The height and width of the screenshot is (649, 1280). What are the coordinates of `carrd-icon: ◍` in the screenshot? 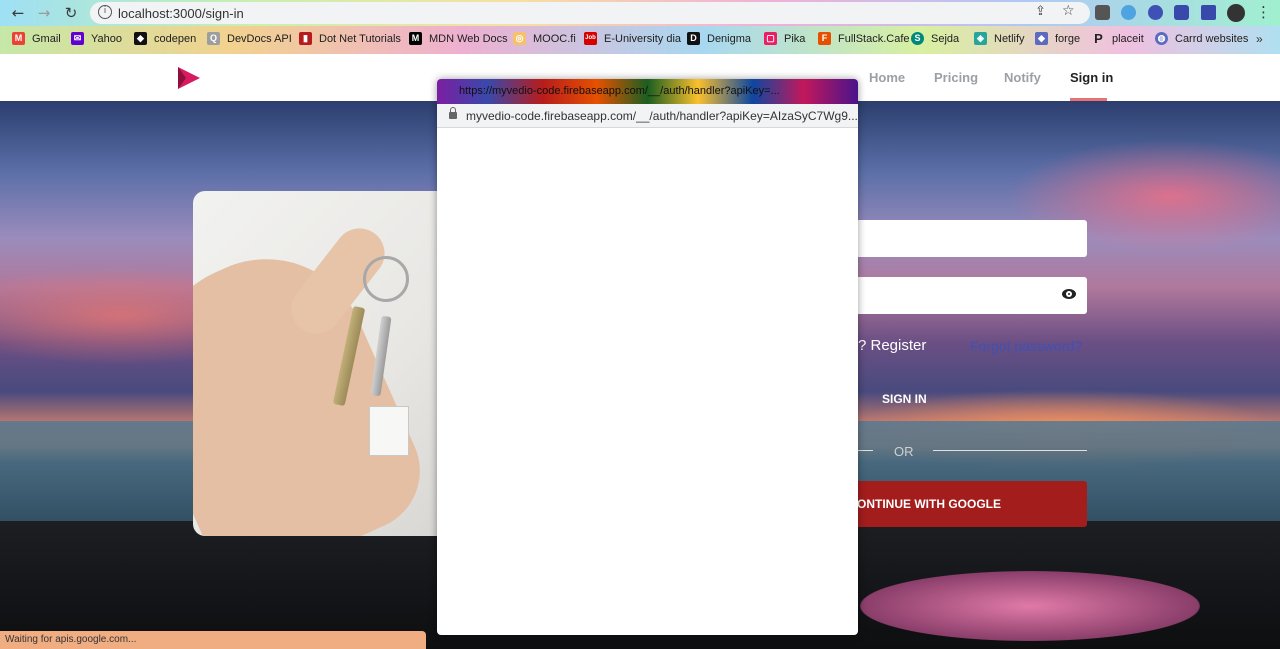 It's located at (1161, 38).